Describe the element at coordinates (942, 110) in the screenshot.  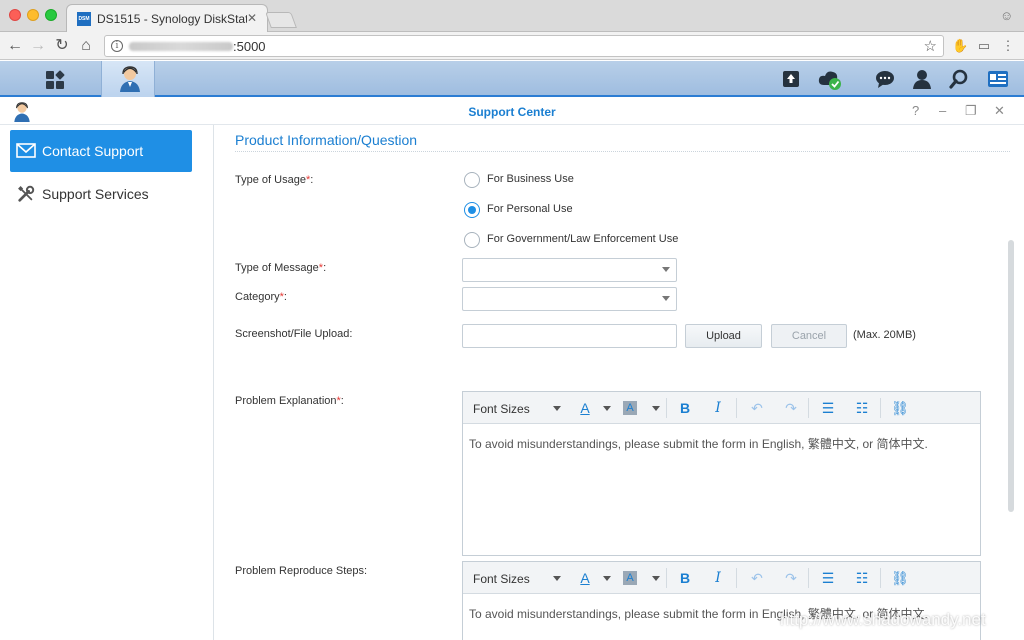
I see `minimize-icon: –` at that location.